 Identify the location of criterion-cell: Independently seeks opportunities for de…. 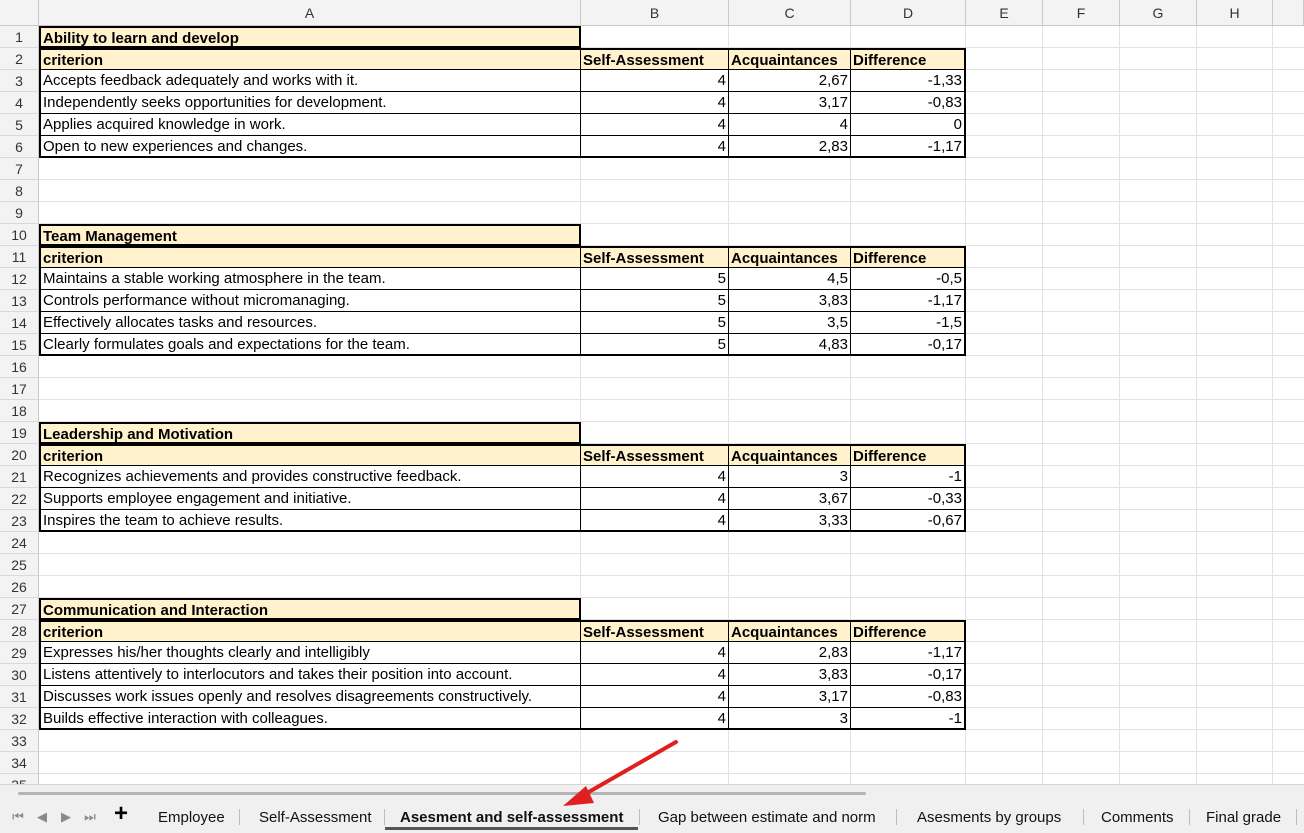
(310, 103).